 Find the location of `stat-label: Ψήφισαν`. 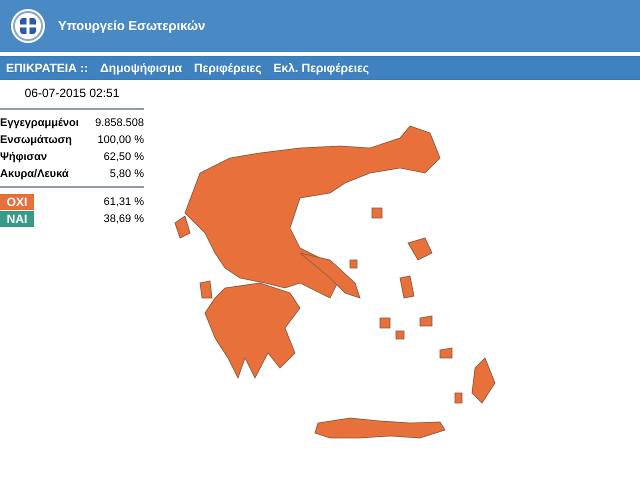

stat-label: Ψήφισαν is located at coordinates (23, 158).